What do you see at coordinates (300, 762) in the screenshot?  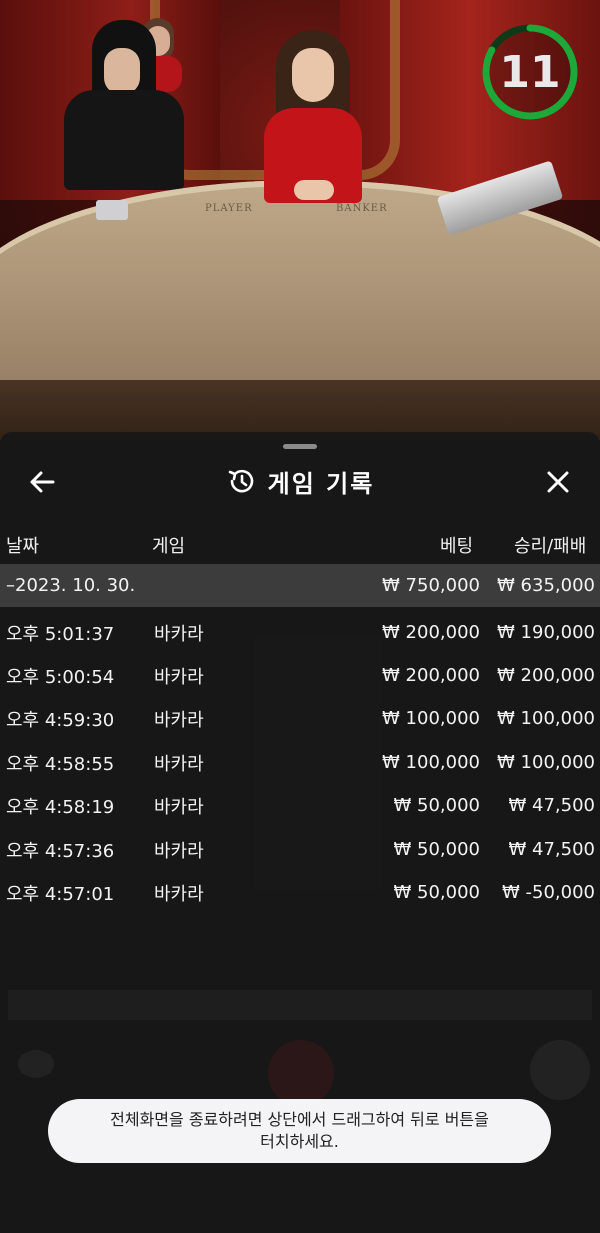 I see `history-row: 오후 4:58:55 바카라 ₩ 100,000 ₩ 100,000` at bounding box center [300, 762].